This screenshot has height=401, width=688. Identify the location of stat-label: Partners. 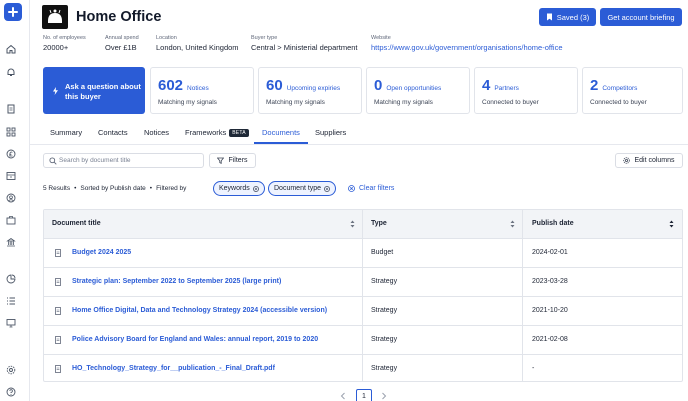
(506, 88).